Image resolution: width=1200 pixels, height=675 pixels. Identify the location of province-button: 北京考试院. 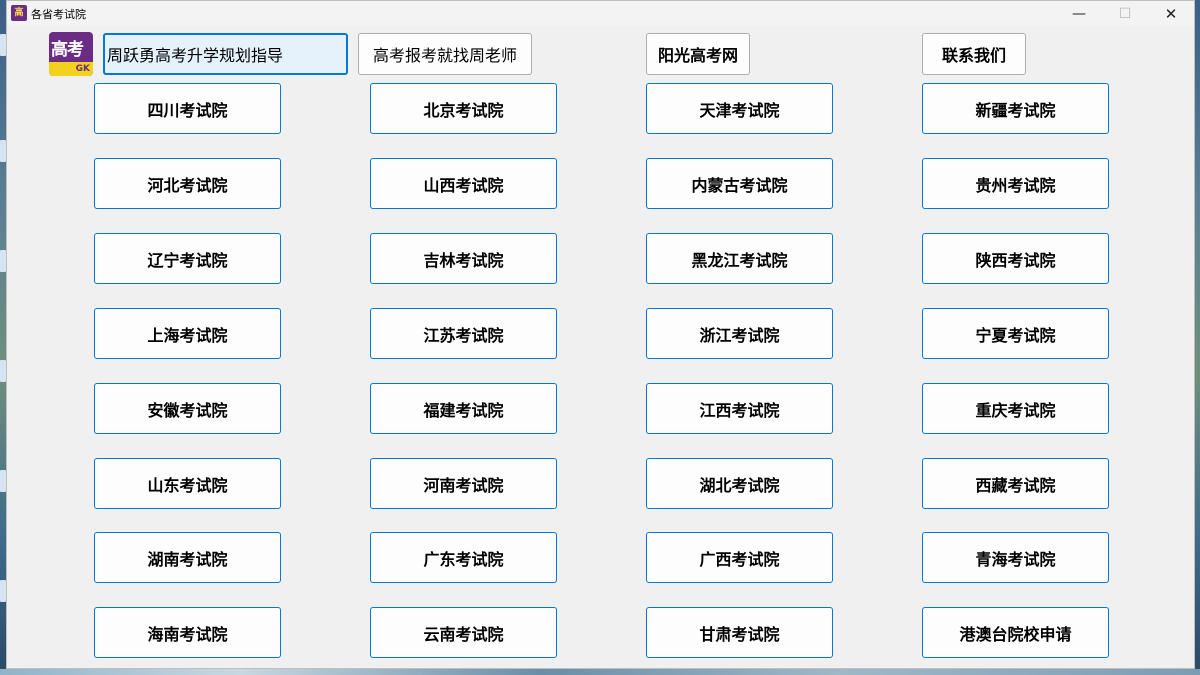
(463, 108).